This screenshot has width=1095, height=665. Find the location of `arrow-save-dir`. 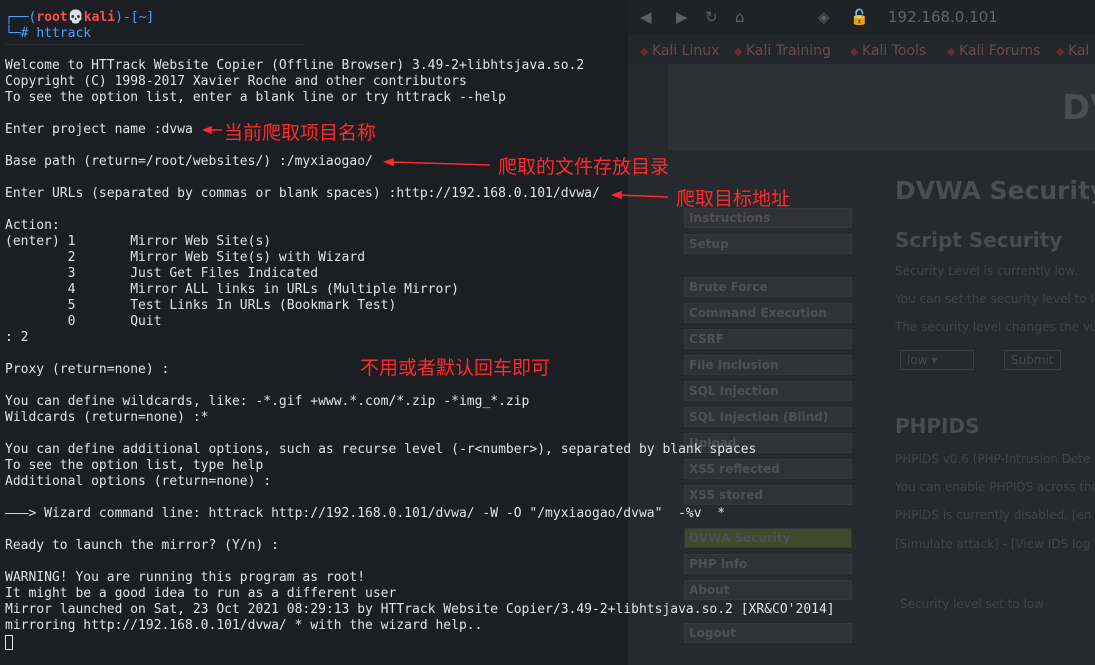

arrow-save-dir is located at coordinates (440, 163).